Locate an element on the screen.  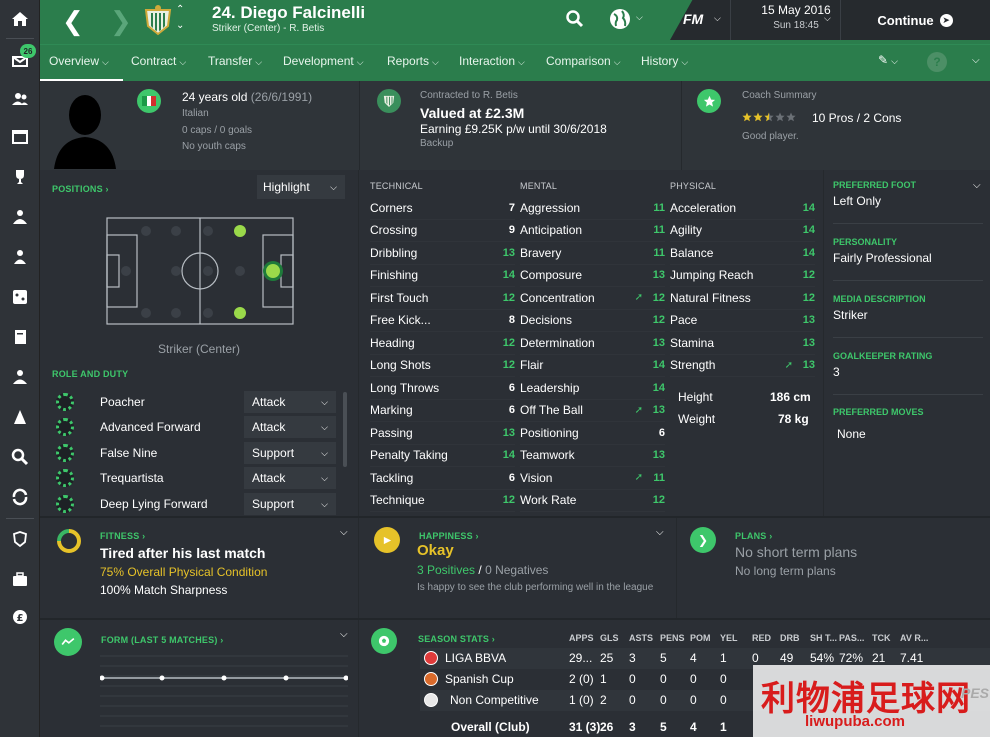
attribute-row: Anticipation 11 is located at coordinates (592, 231).